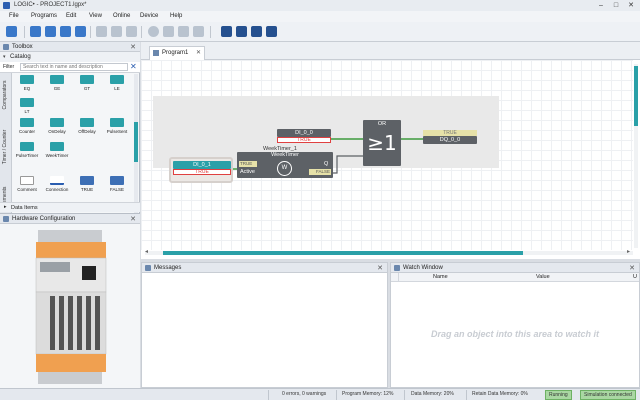  Describe the element at coordinates (35, 31) in the screenshot. I see `zoom-in-icon` at that location.